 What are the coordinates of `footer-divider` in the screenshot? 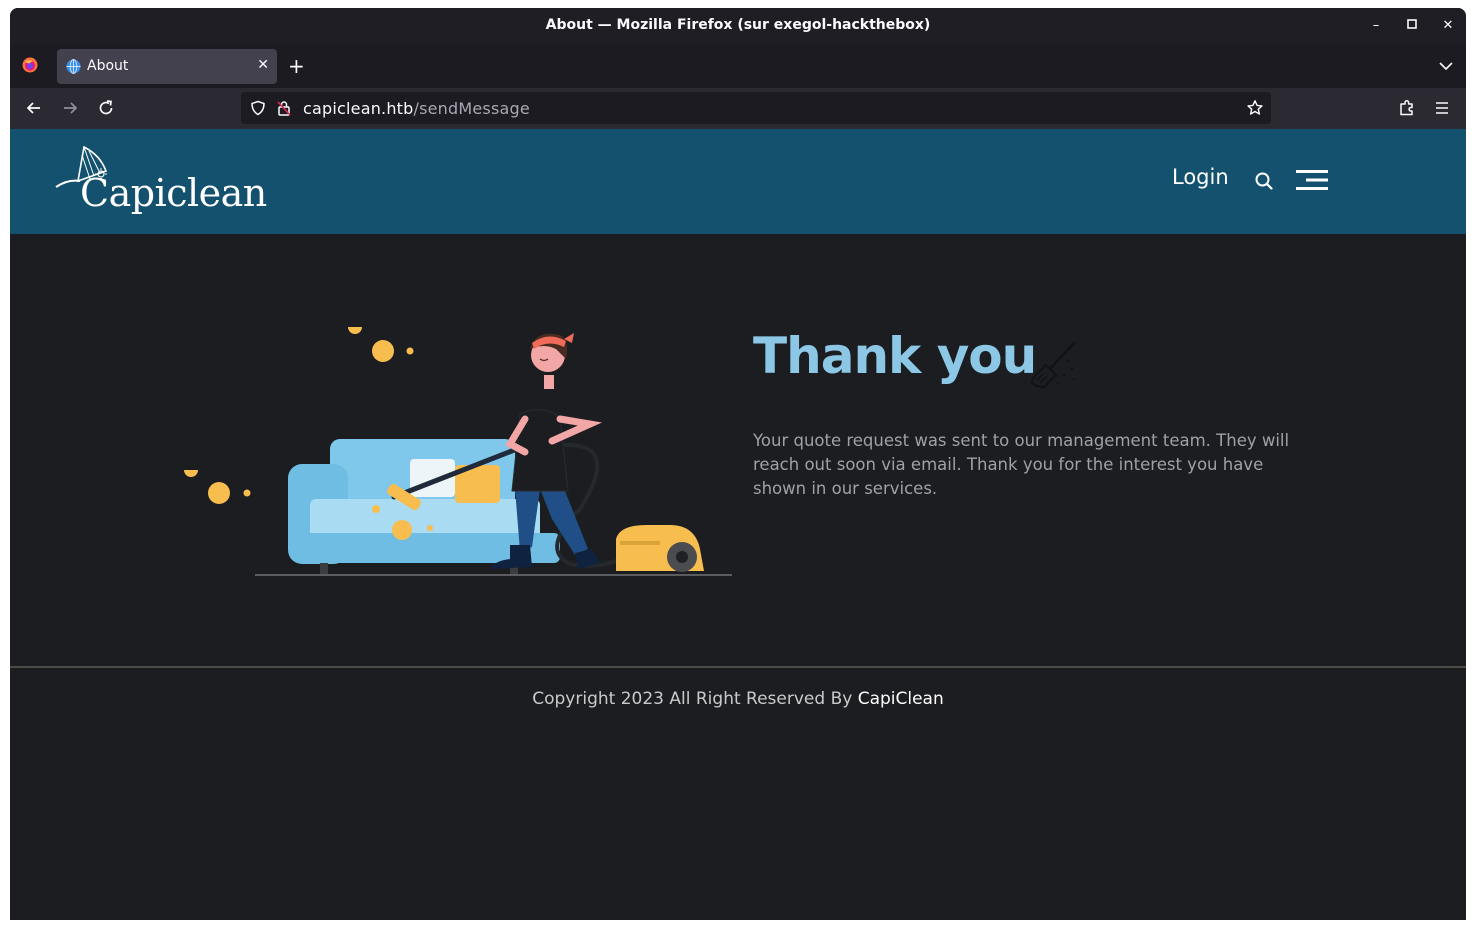 It's located at (738, 667).